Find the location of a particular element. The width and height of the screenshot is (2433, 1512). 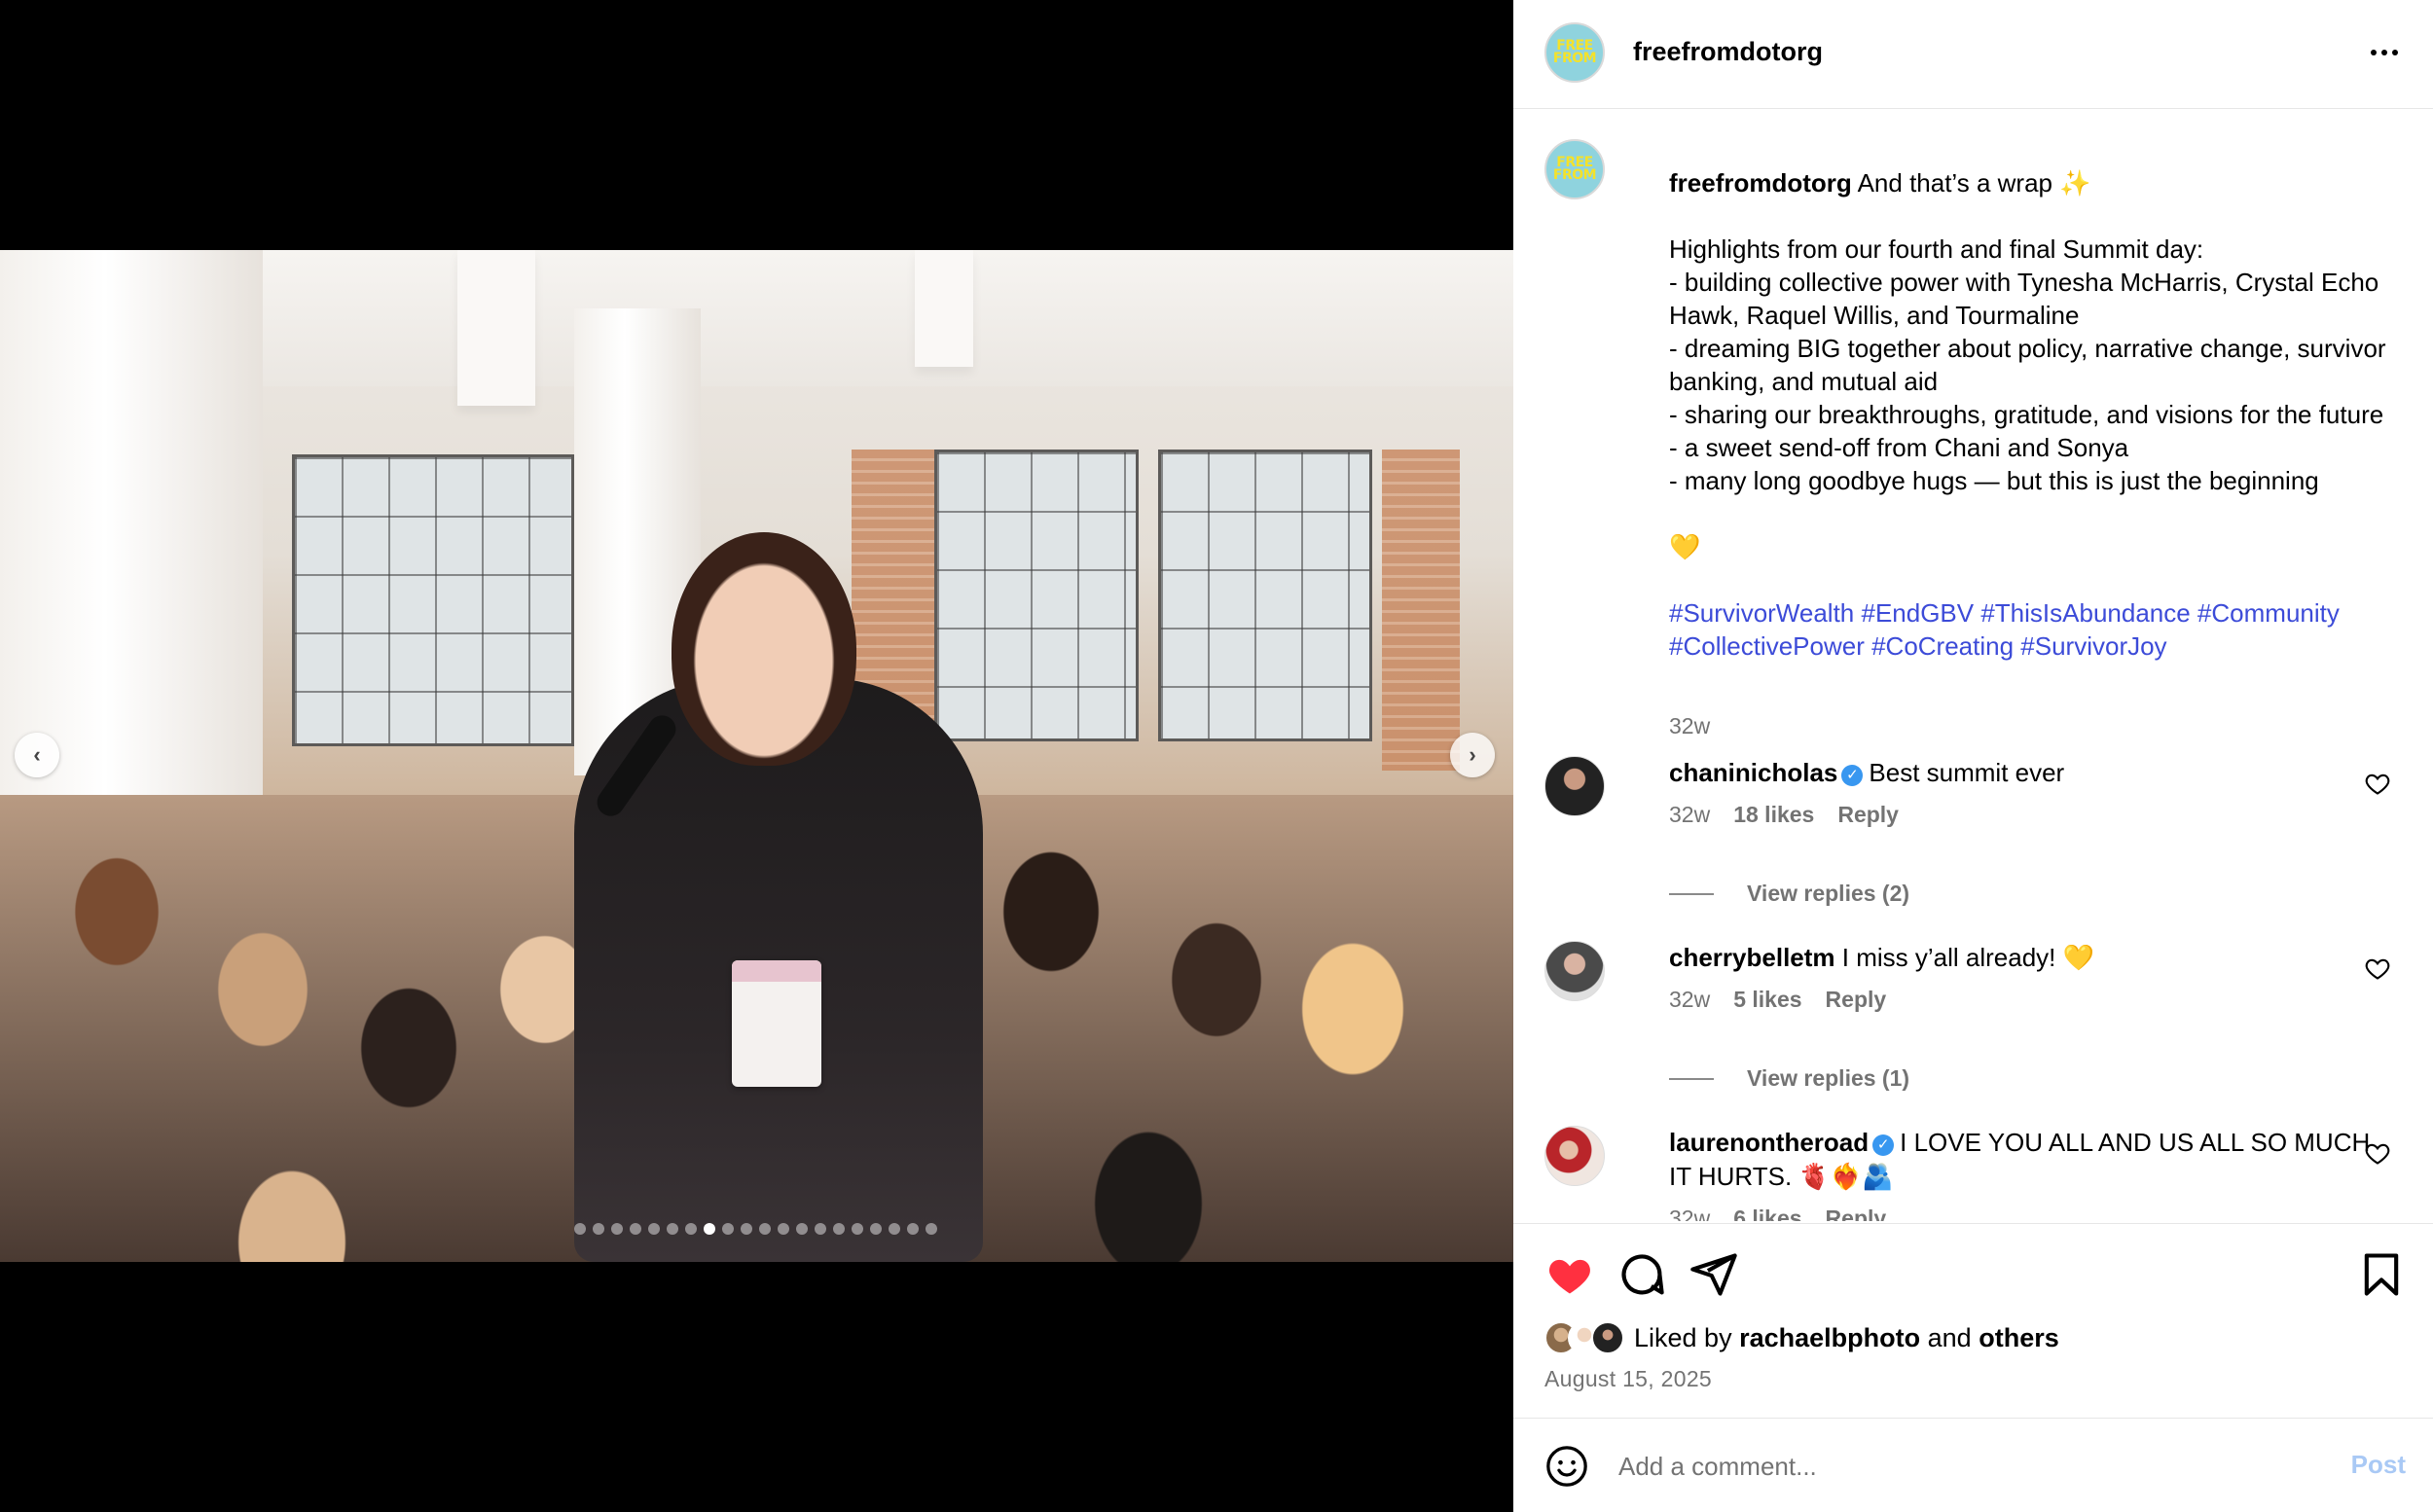

likes-text: Liked by rachaelbphoto and others is located at coordinates (1846, 1338).